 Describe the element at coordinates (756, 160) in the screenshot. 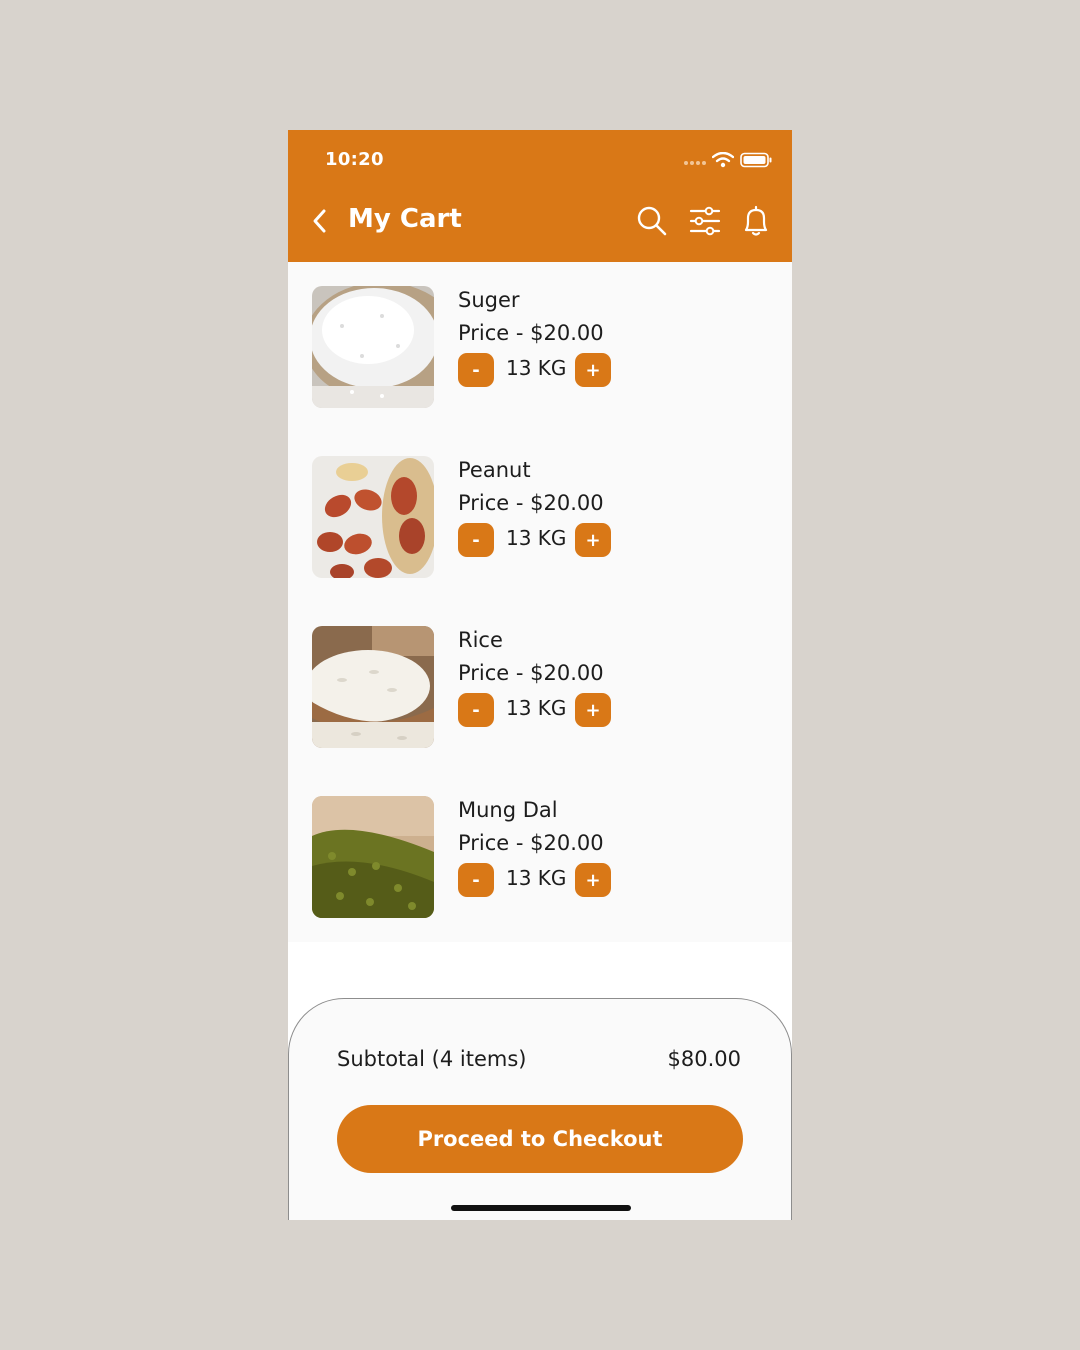

I see `battery-icon` at that location.